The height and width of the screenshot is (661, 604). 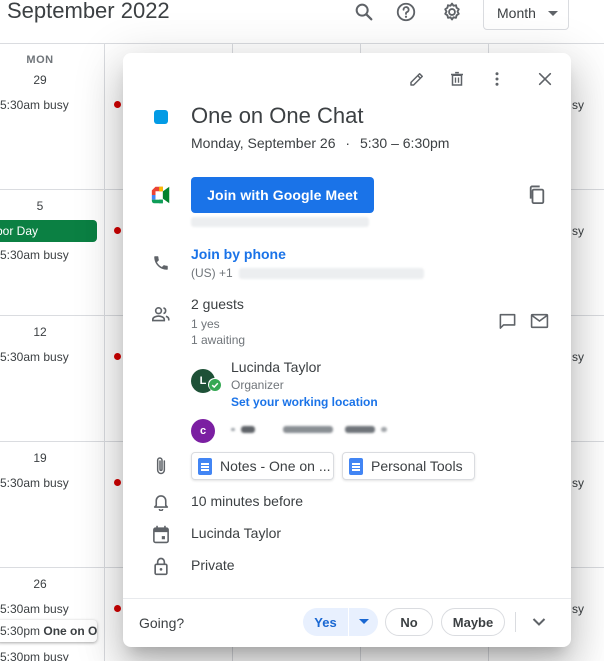 What do you see at coordinates (404, 143) in the screenshot?
I see `event-time: 5:30 – 6:30pm` at bounding box center [404, 143].